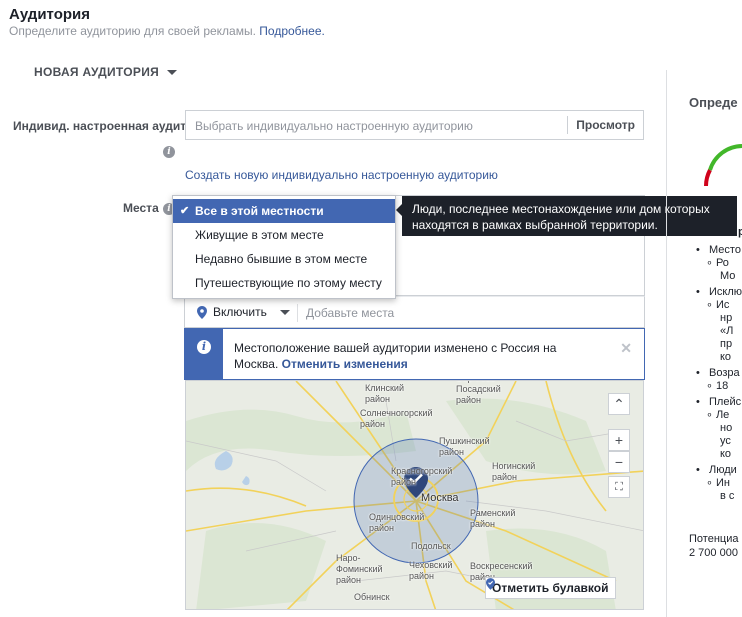 The width and height of the screenshot is (742, 617). What do you see at coordinates (345, 364) in the screenshot?
I see `undo-changes-link: Отменить изменения` at bounding box center [345, 364].